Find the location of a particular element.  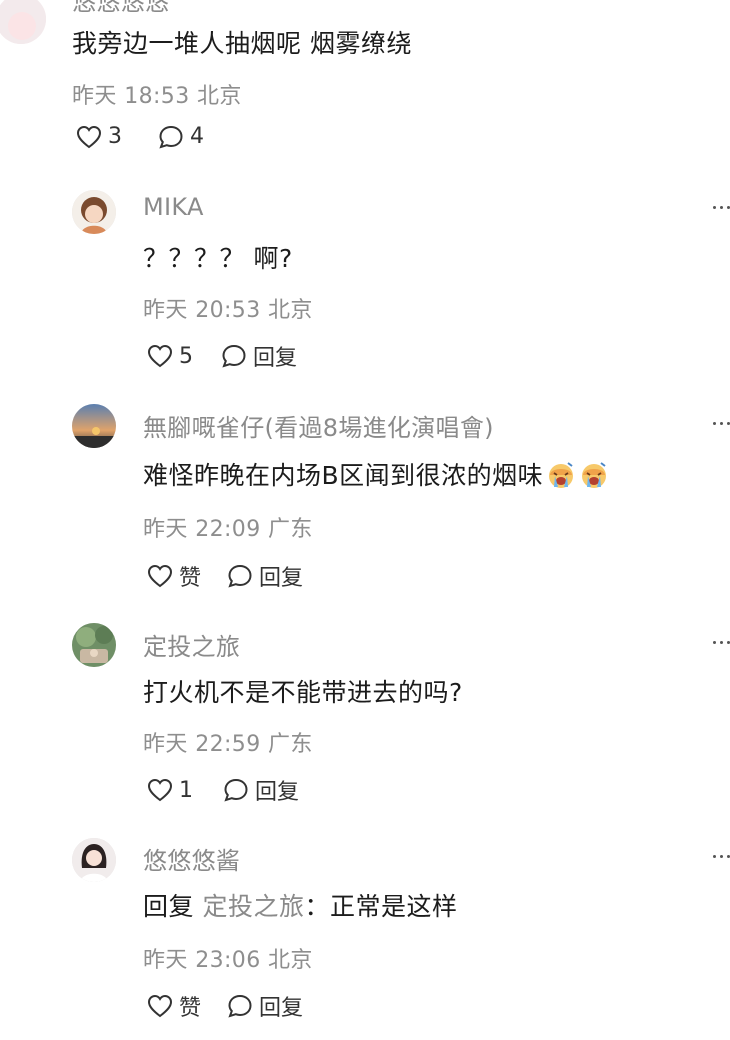

reply-button: 4 is located at coordinates (181, 136).